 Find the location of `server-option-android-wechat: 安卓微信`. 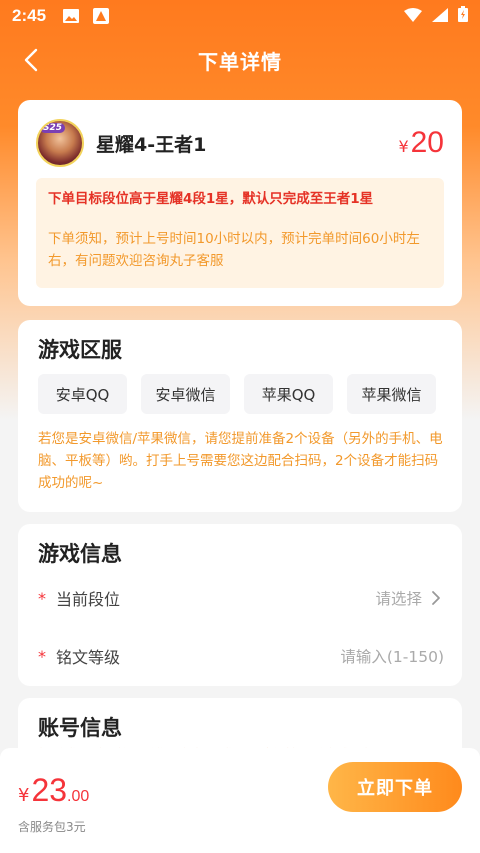

server-option-android-wechat: 安卓微信 is located at coordinates (185, 394).